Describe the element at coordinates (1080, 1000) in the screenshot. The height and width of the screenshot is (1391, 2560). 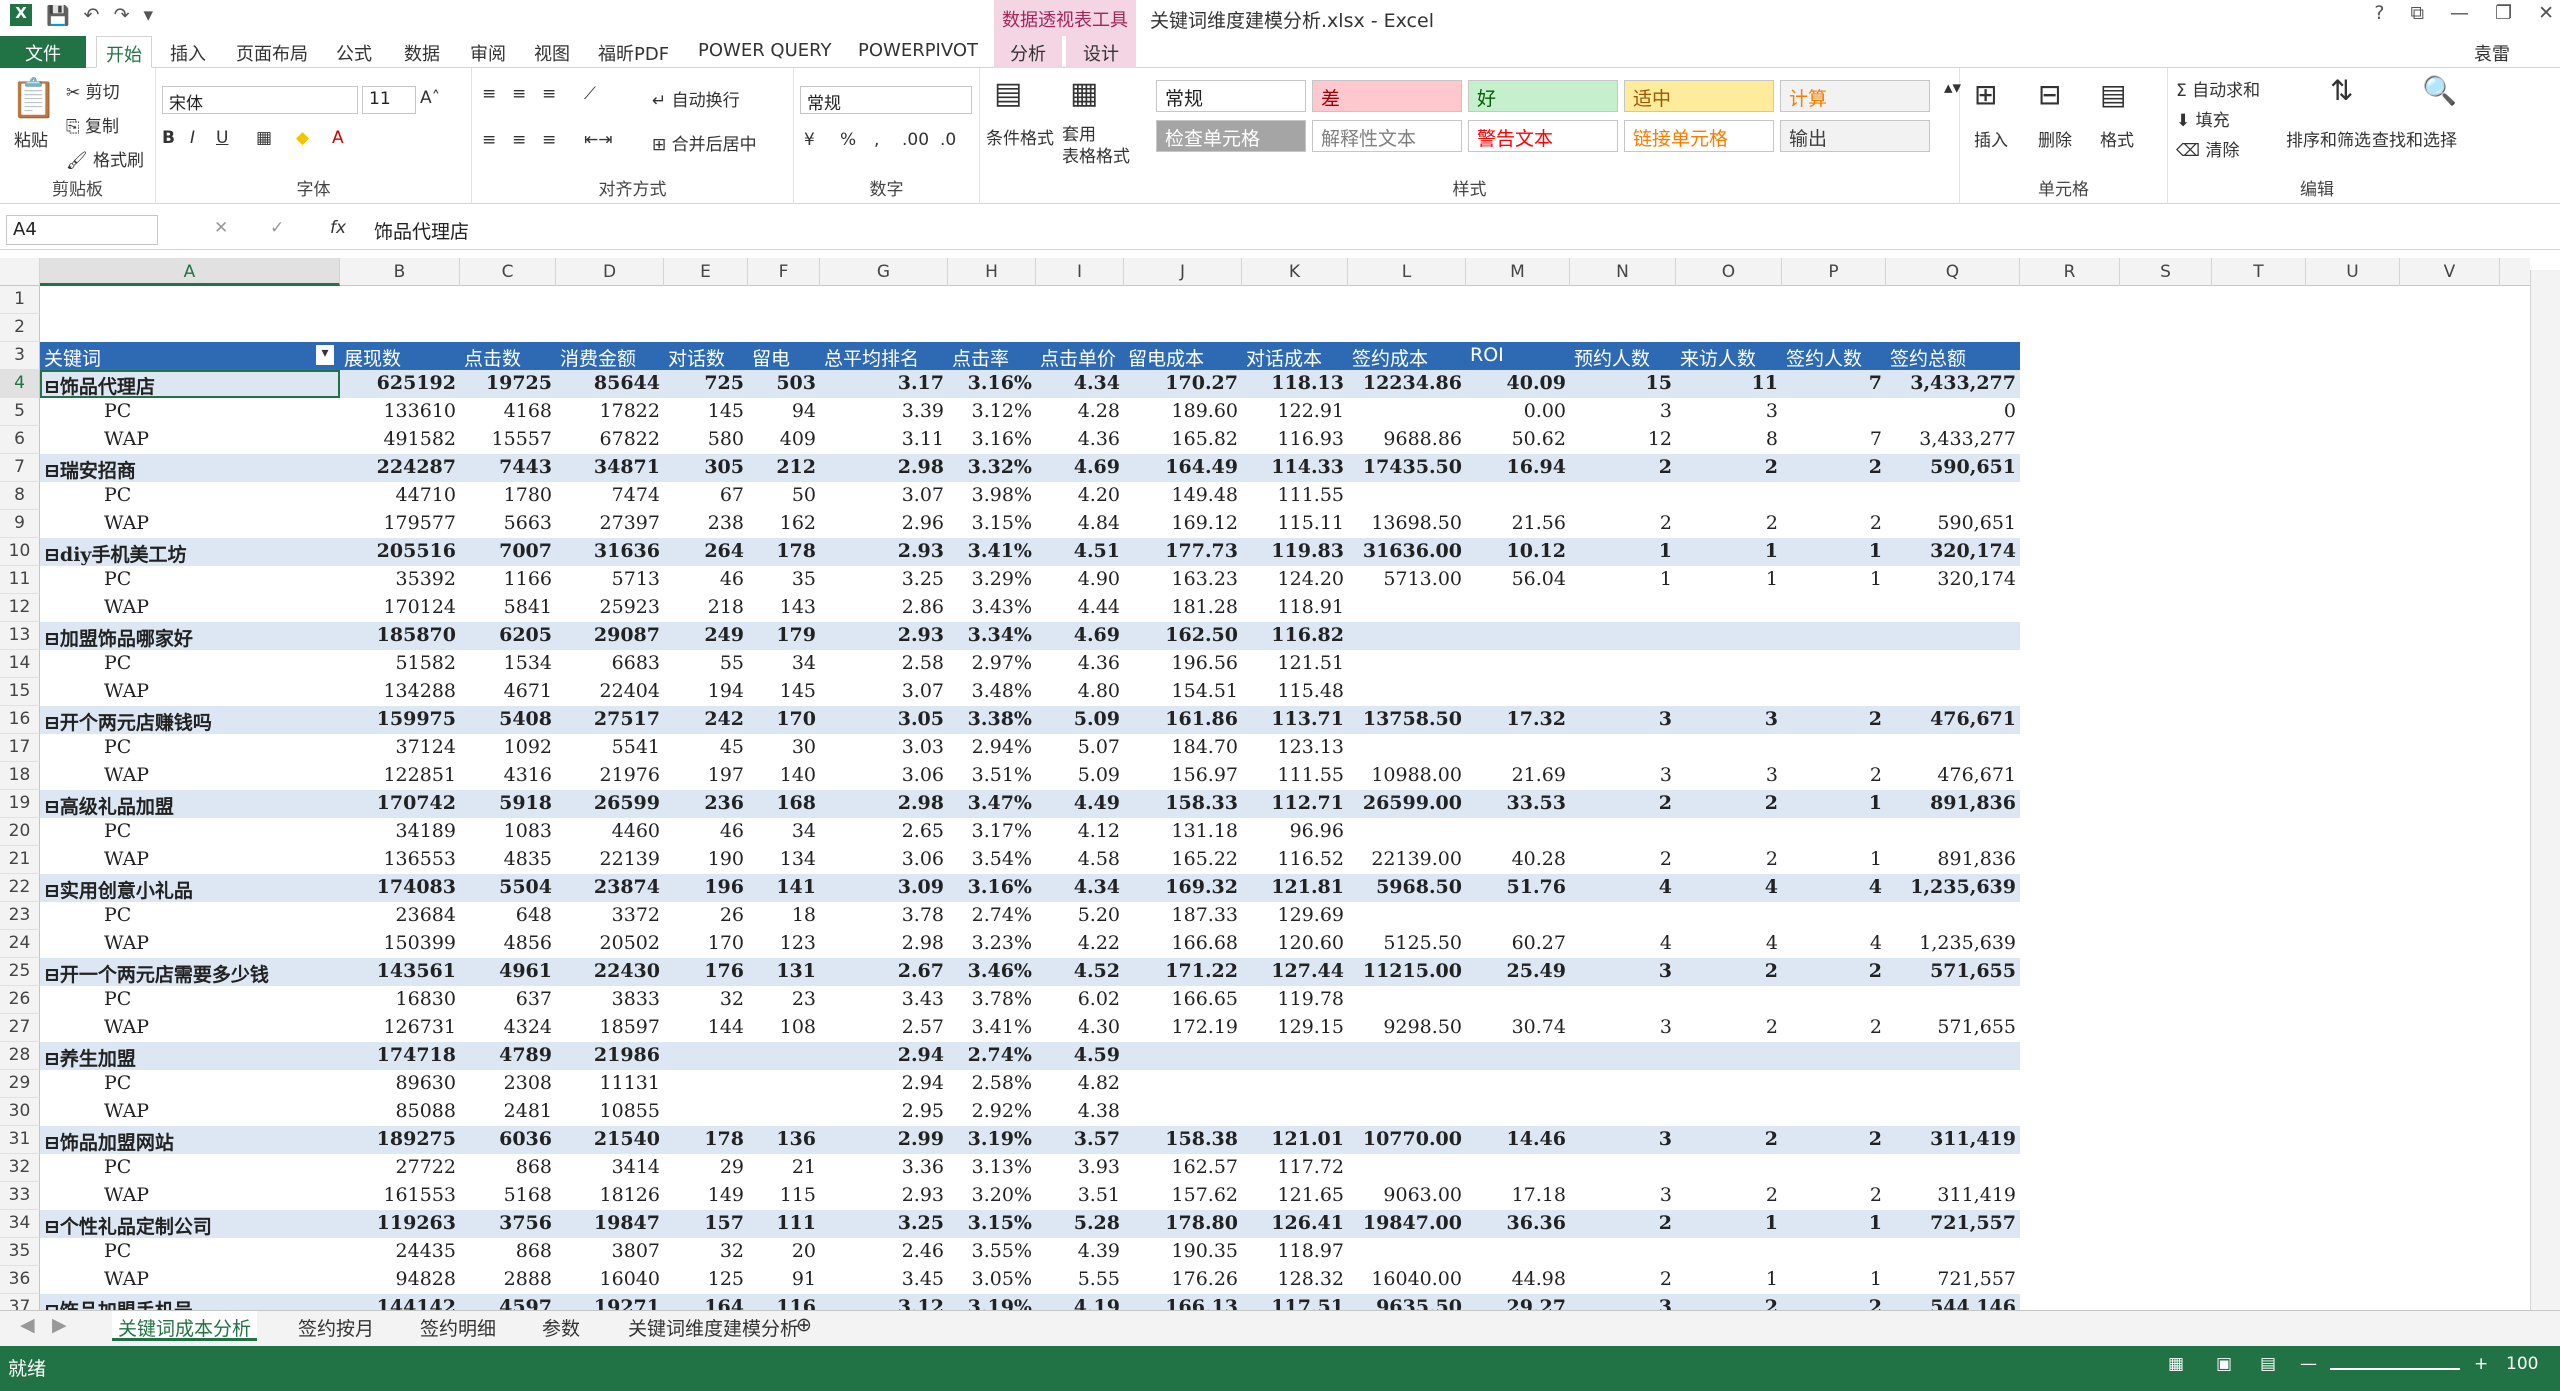
I see `table-cell: 6.02` at that location.